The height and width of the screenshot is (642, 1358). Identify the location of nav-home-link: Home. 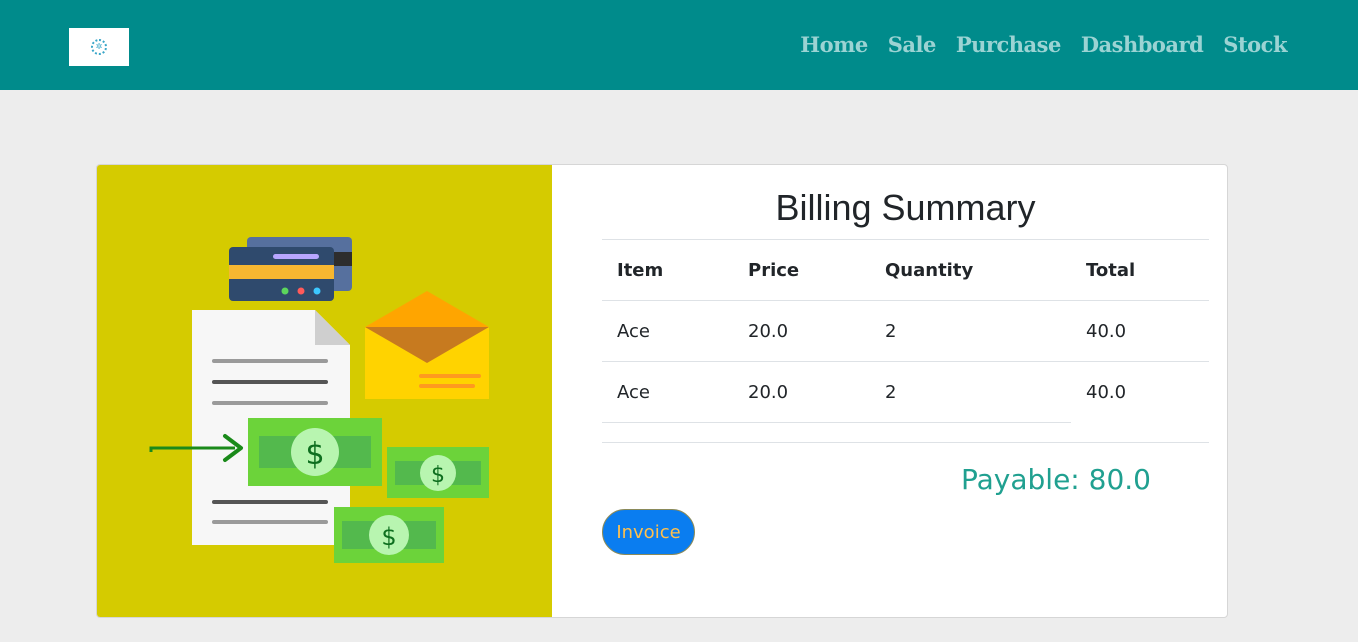
(834, 45).